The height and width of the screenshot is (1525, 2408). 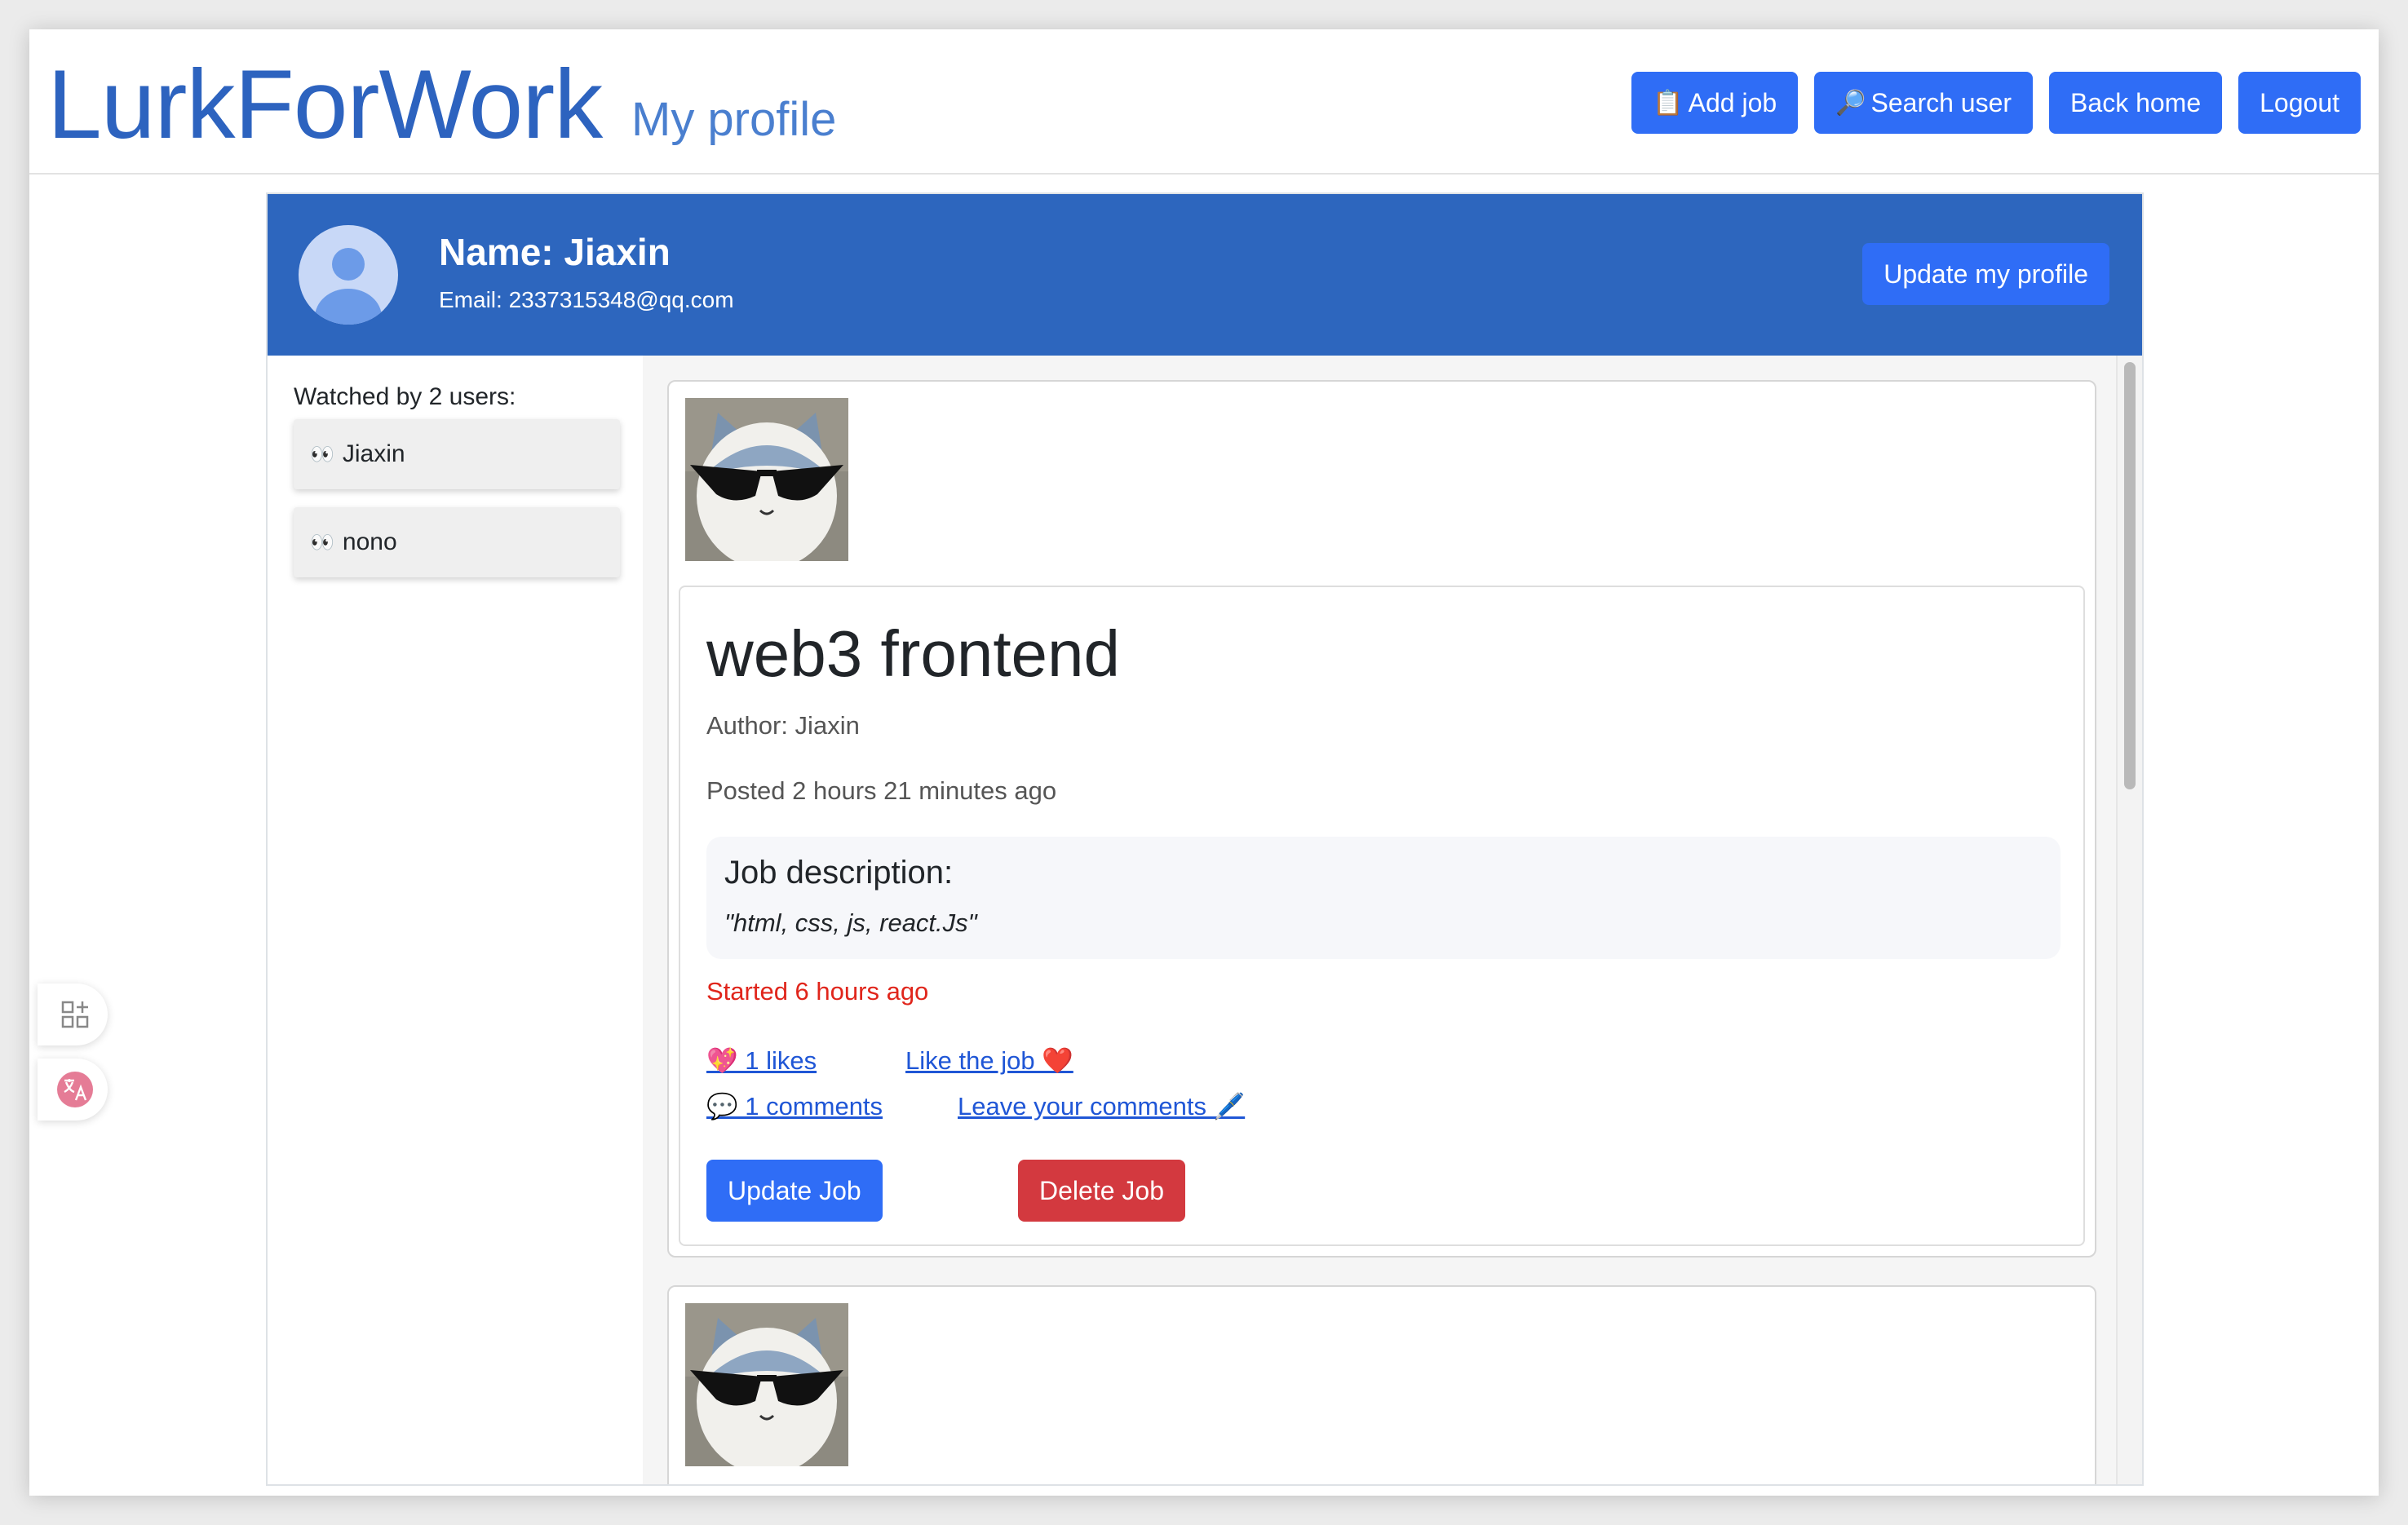 I want to click on floating-translate-button, so click(x=73, y=1090).